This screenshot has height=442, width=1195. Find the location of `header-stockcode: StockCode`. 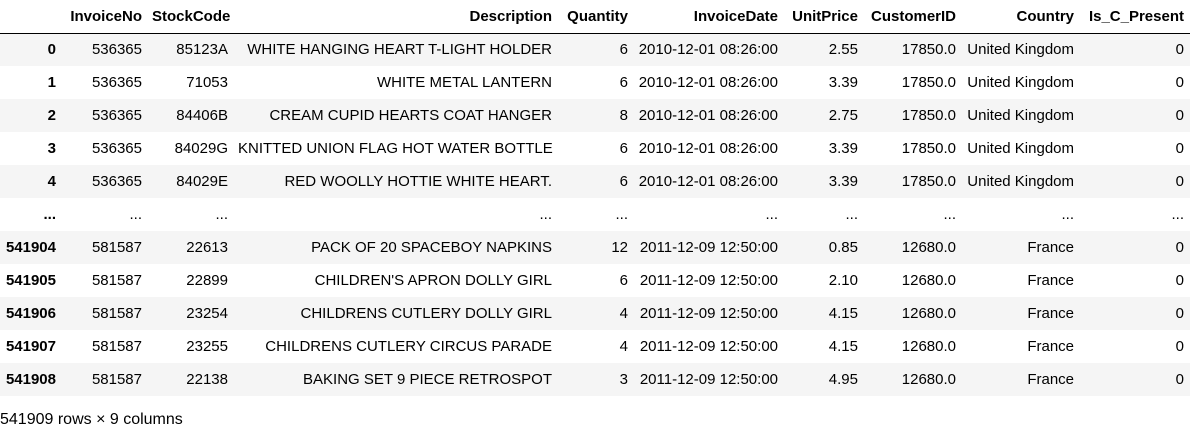

header-stockcode: StockCode is located at coordinates (191, 17).